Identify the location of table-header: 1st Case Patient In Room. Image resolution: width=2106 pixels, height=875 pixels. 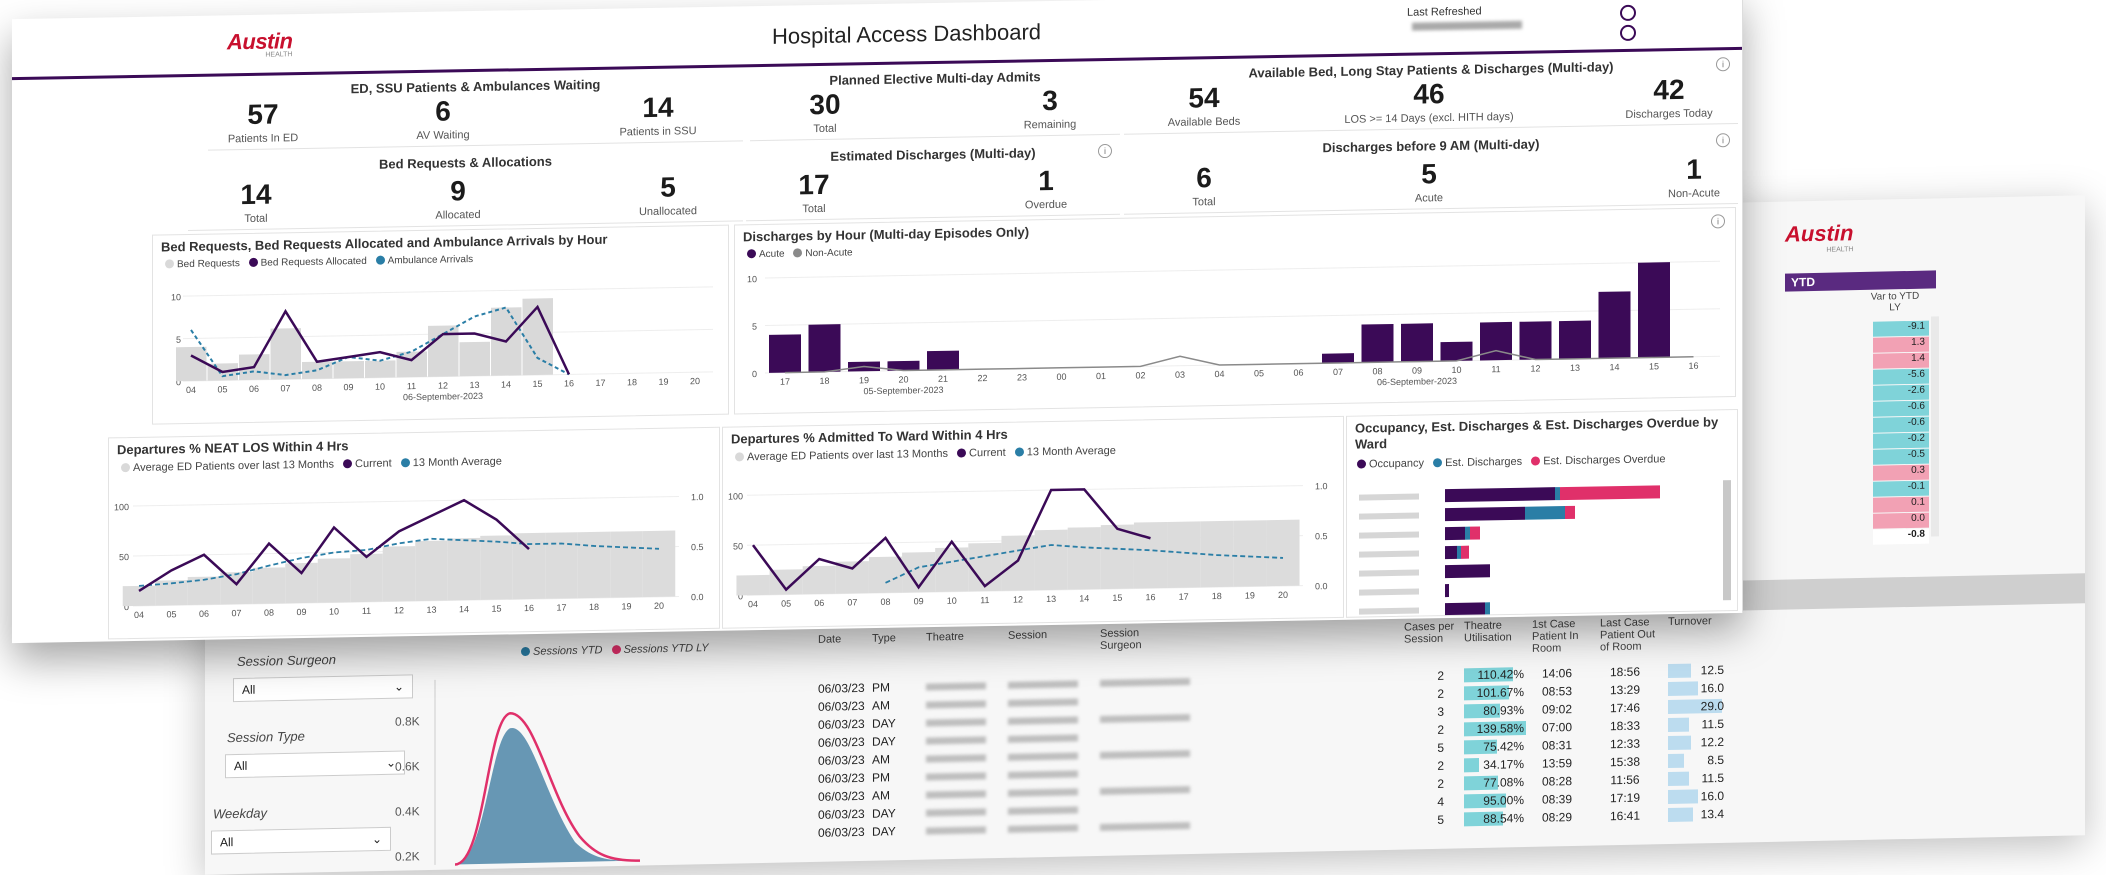
(1565, 636).